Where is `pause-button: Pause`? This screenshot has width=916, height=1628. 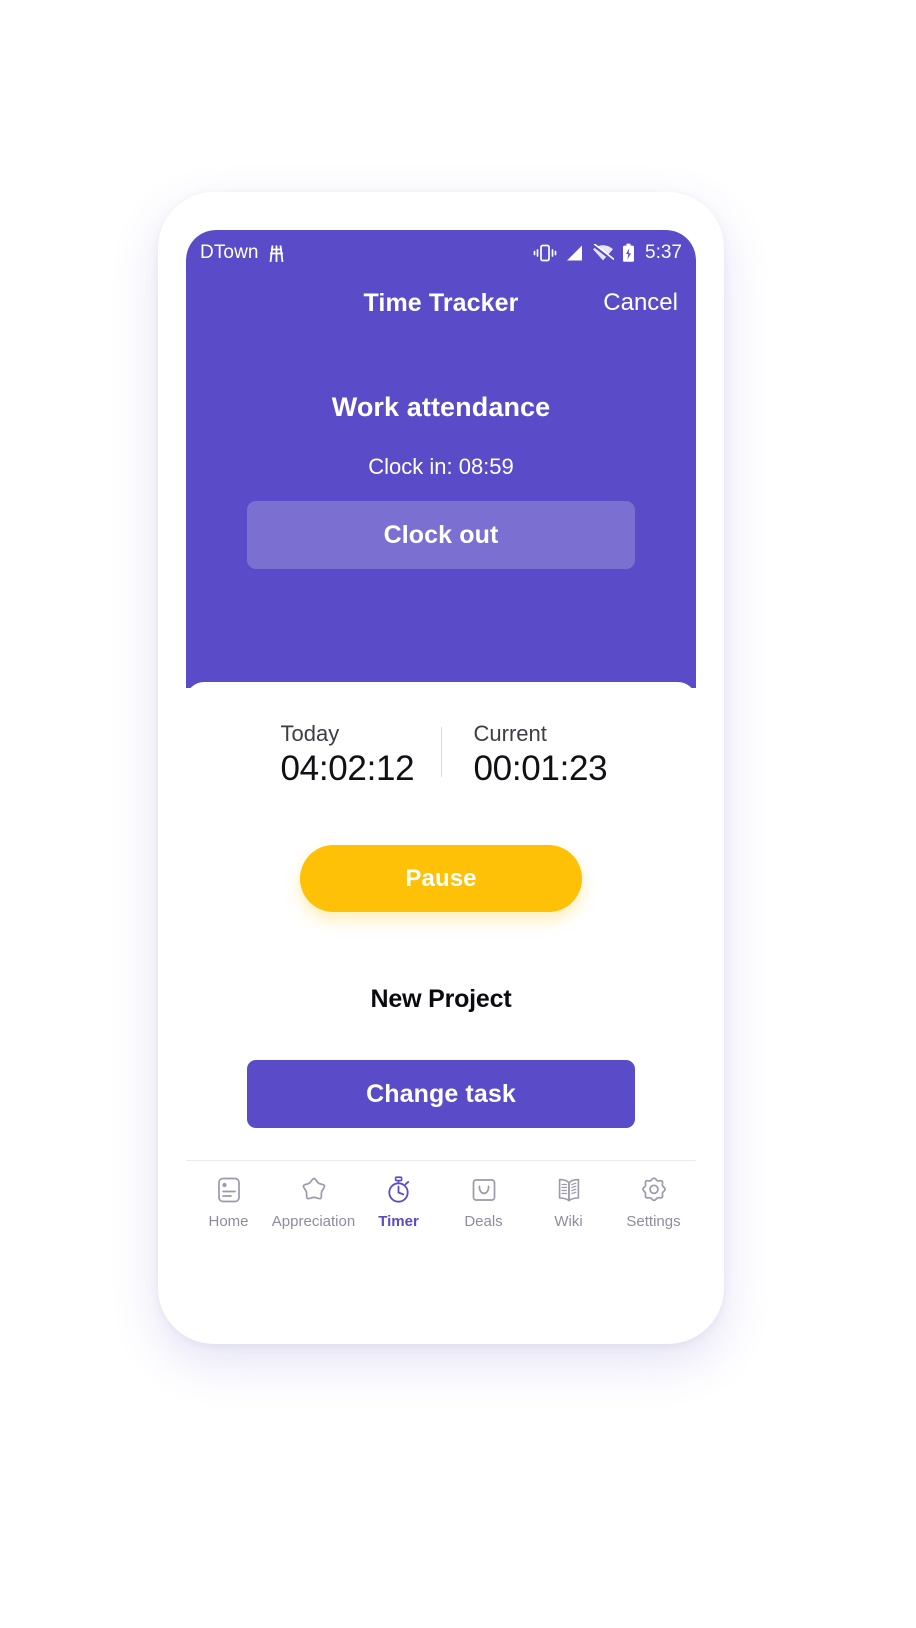 pause-button: Pause is located at coordinates (441, 878).